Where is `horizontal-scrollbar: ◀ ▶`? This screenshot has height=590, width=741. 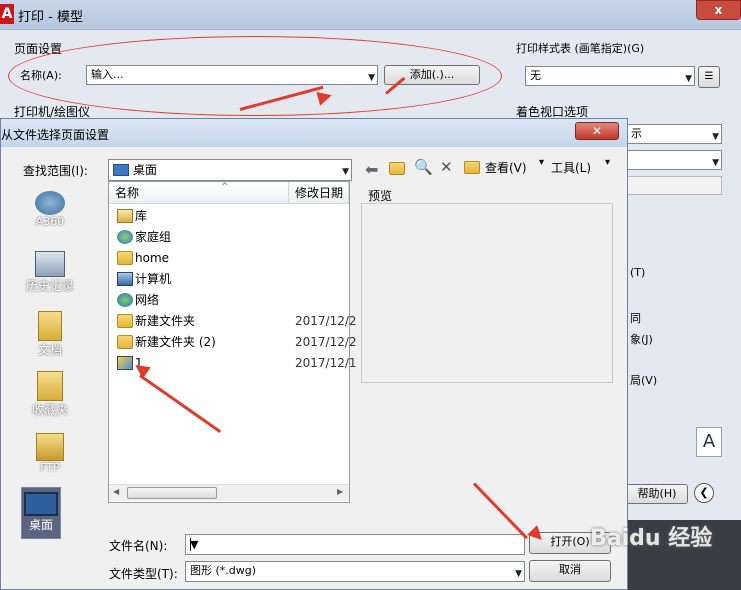
horizontal-scrollbar: ◀ ▶ is located at coordinates (229, 492).